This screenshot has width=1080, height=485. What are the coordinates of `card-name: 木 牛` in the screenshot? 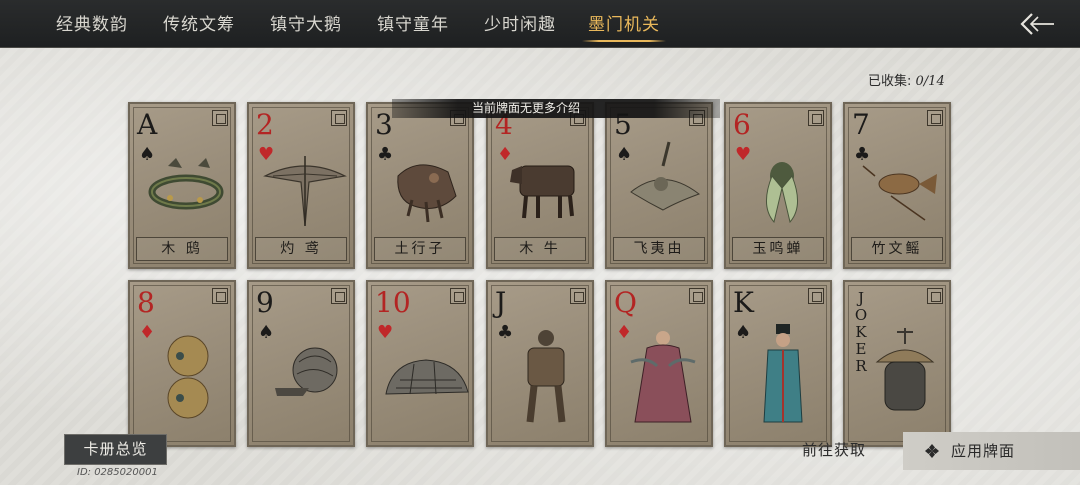 It's located at (540, 249).